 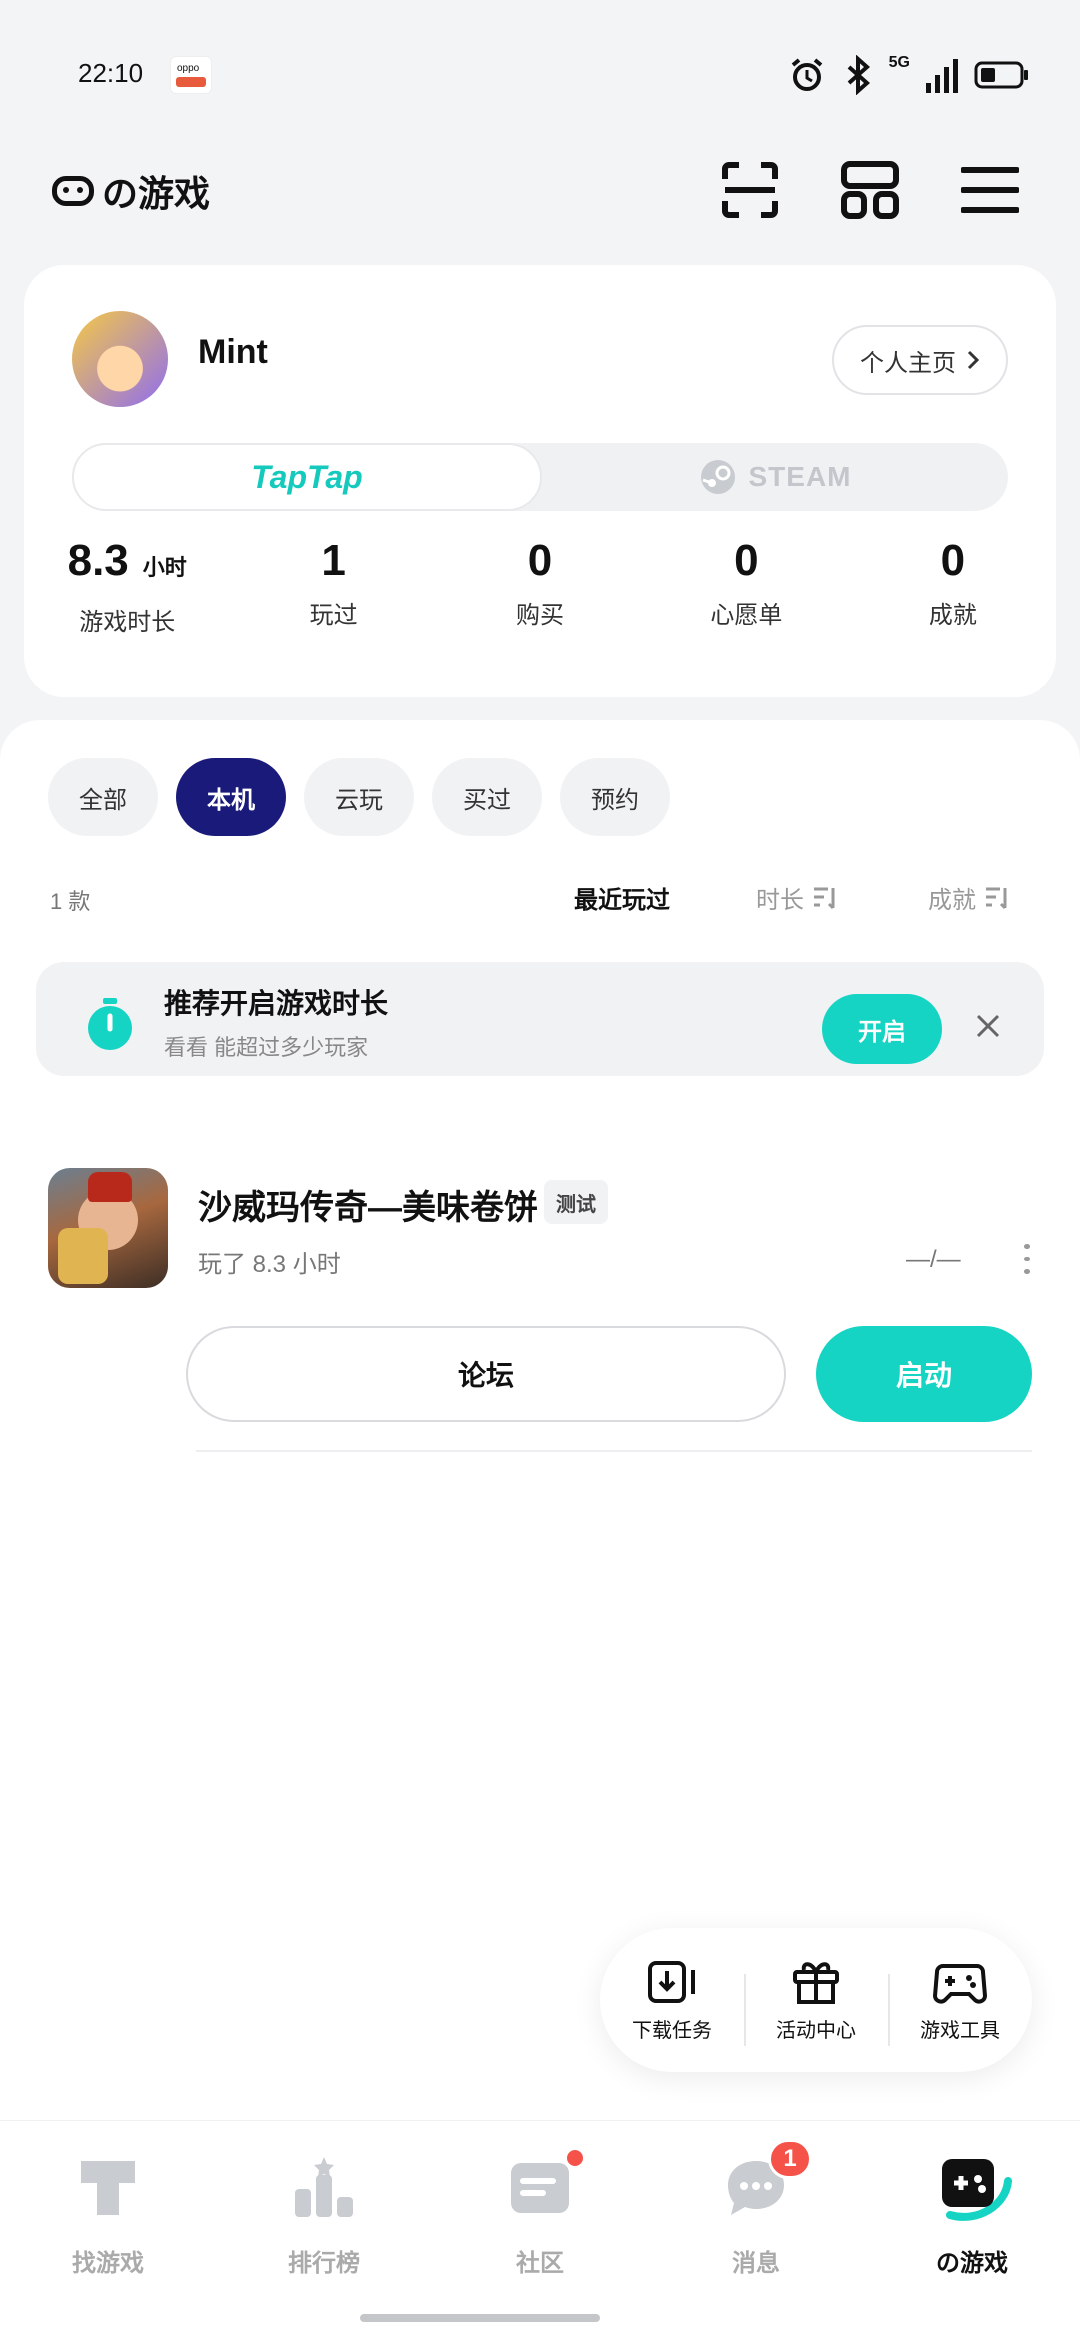 I want to click on stat-achievements: 0 成就, so click(x=953, y=593).